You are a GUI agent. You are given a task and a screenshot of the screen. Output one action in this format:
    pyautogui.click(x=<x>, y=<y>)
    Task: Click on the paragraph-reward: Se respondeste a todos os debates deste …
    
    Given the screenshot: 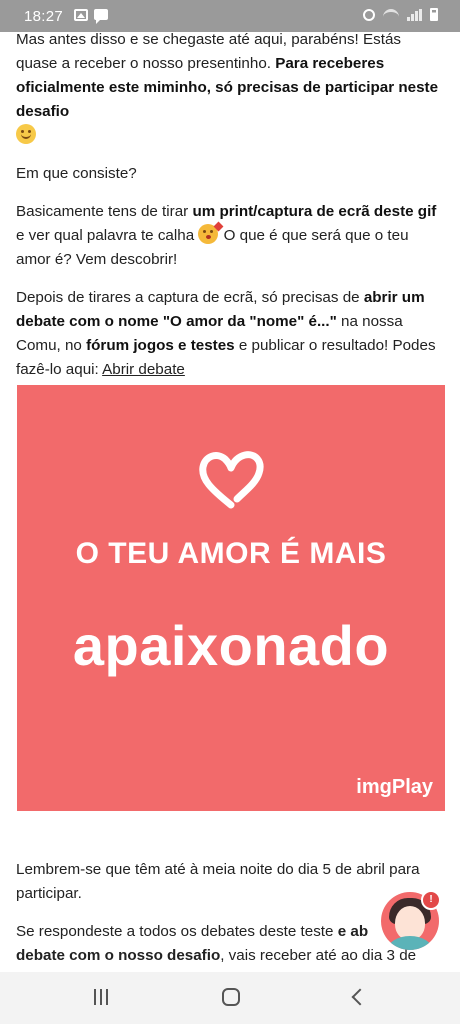 What is the action you would take?
    pyautogui.click(x=230, y=944)
    